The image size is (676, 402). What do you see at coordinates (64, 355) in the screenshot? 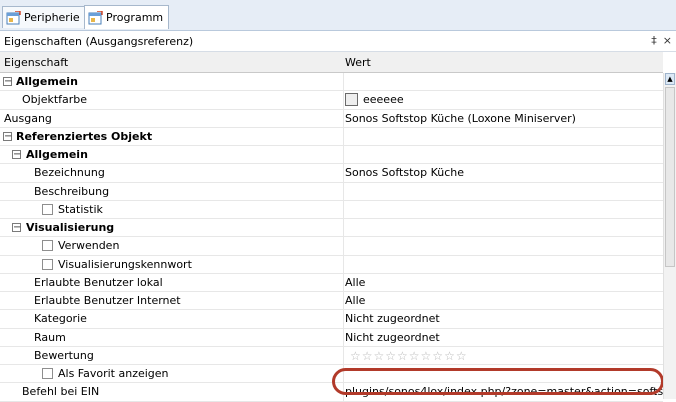
I see `property-name: Bewertung` at bounding box center [64, 355].